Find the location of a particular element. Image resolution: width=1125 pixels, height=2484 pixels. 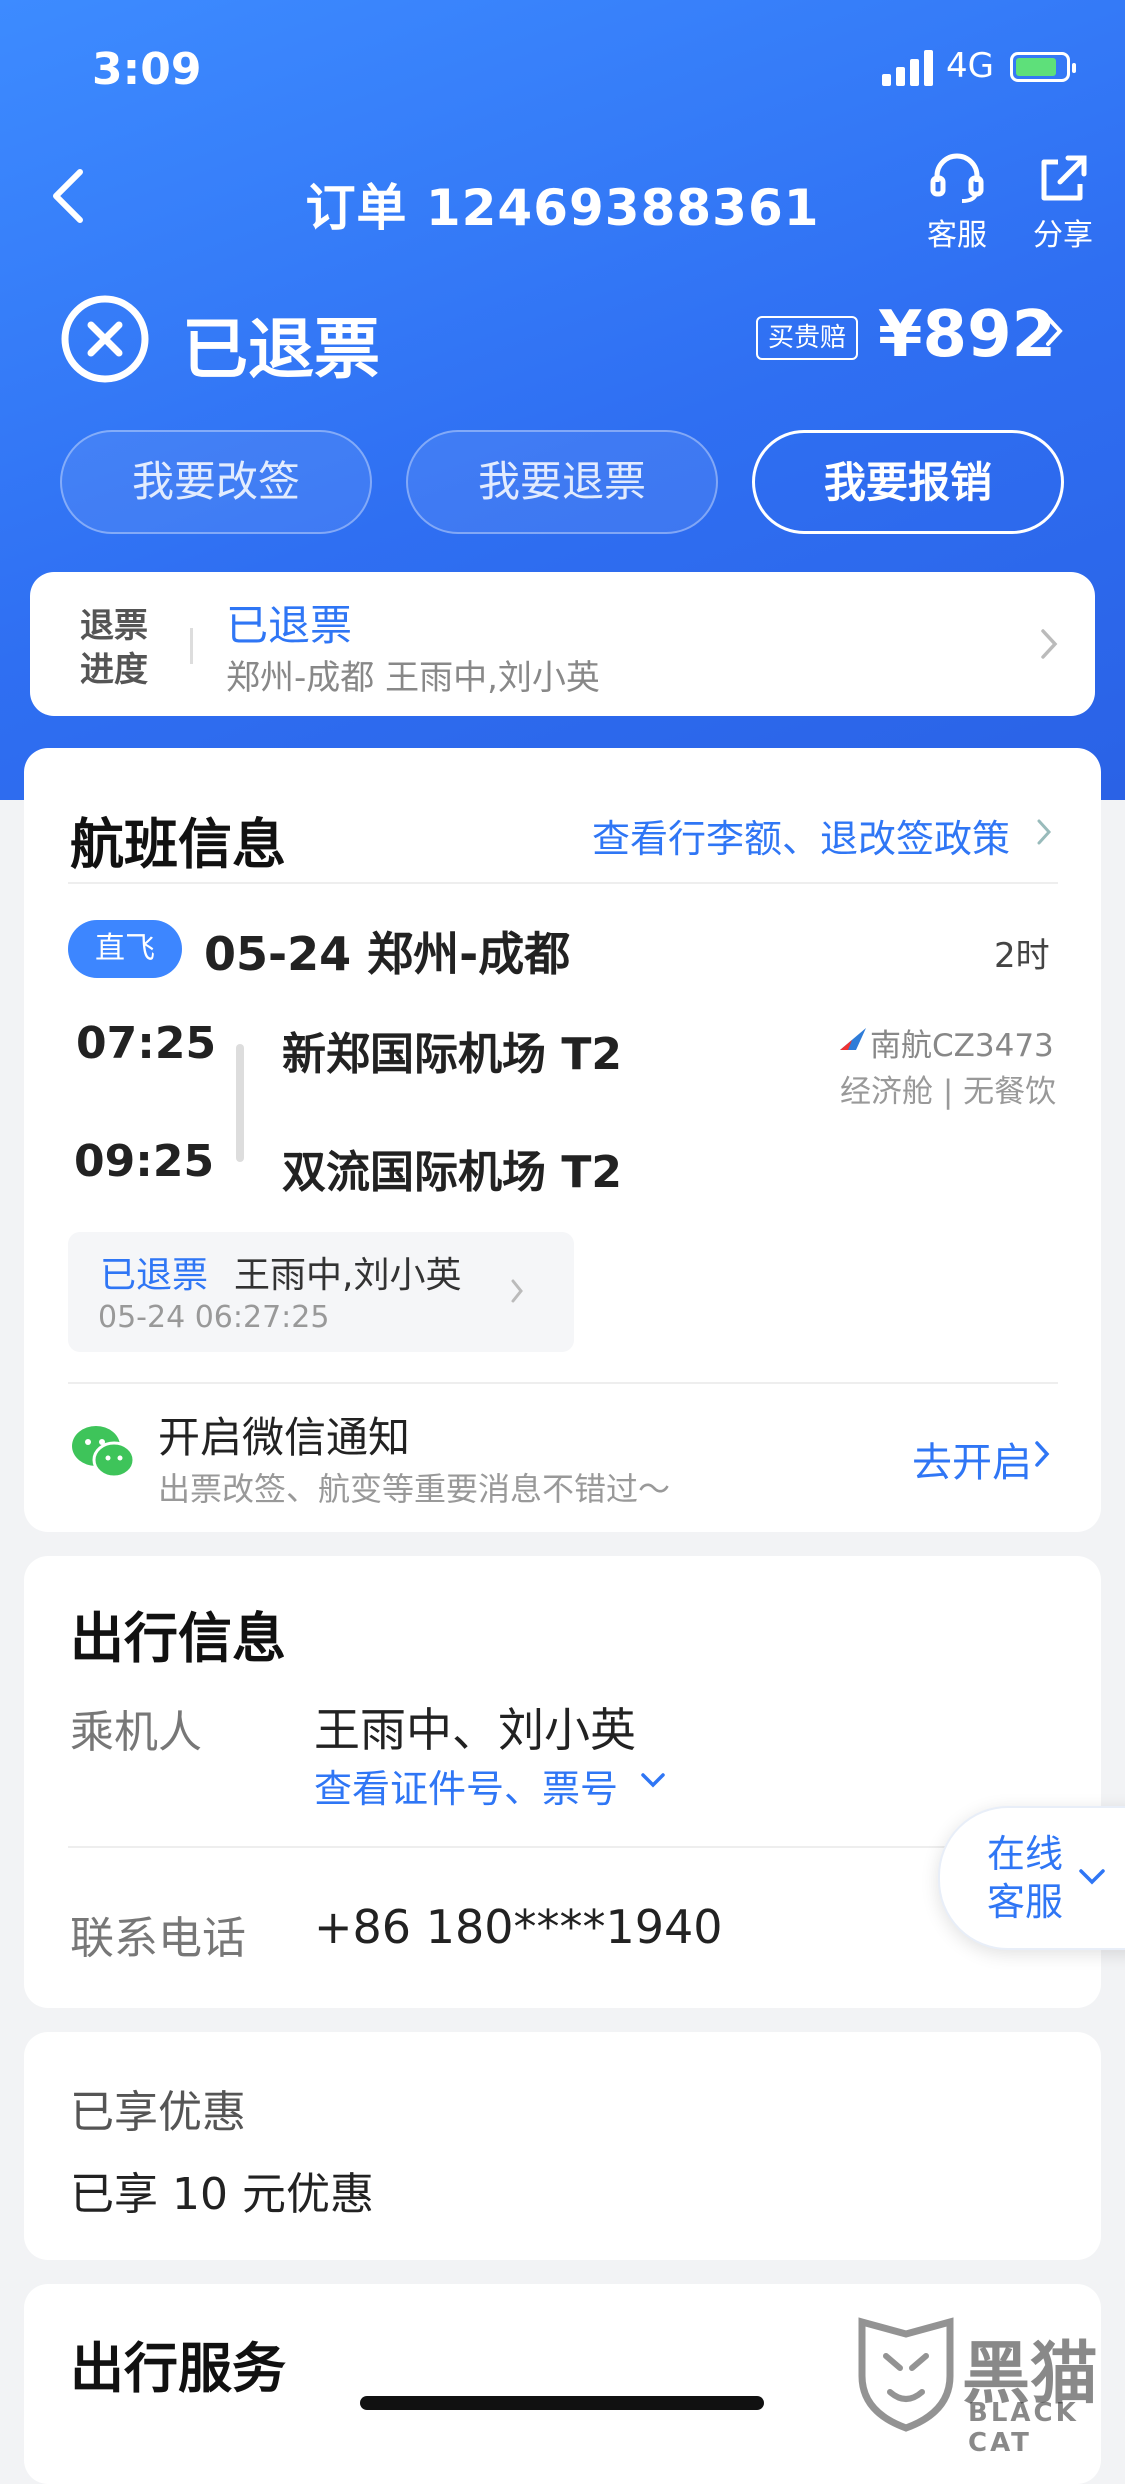

customer-service-label: 客服 is located at coordinates (957, 235).